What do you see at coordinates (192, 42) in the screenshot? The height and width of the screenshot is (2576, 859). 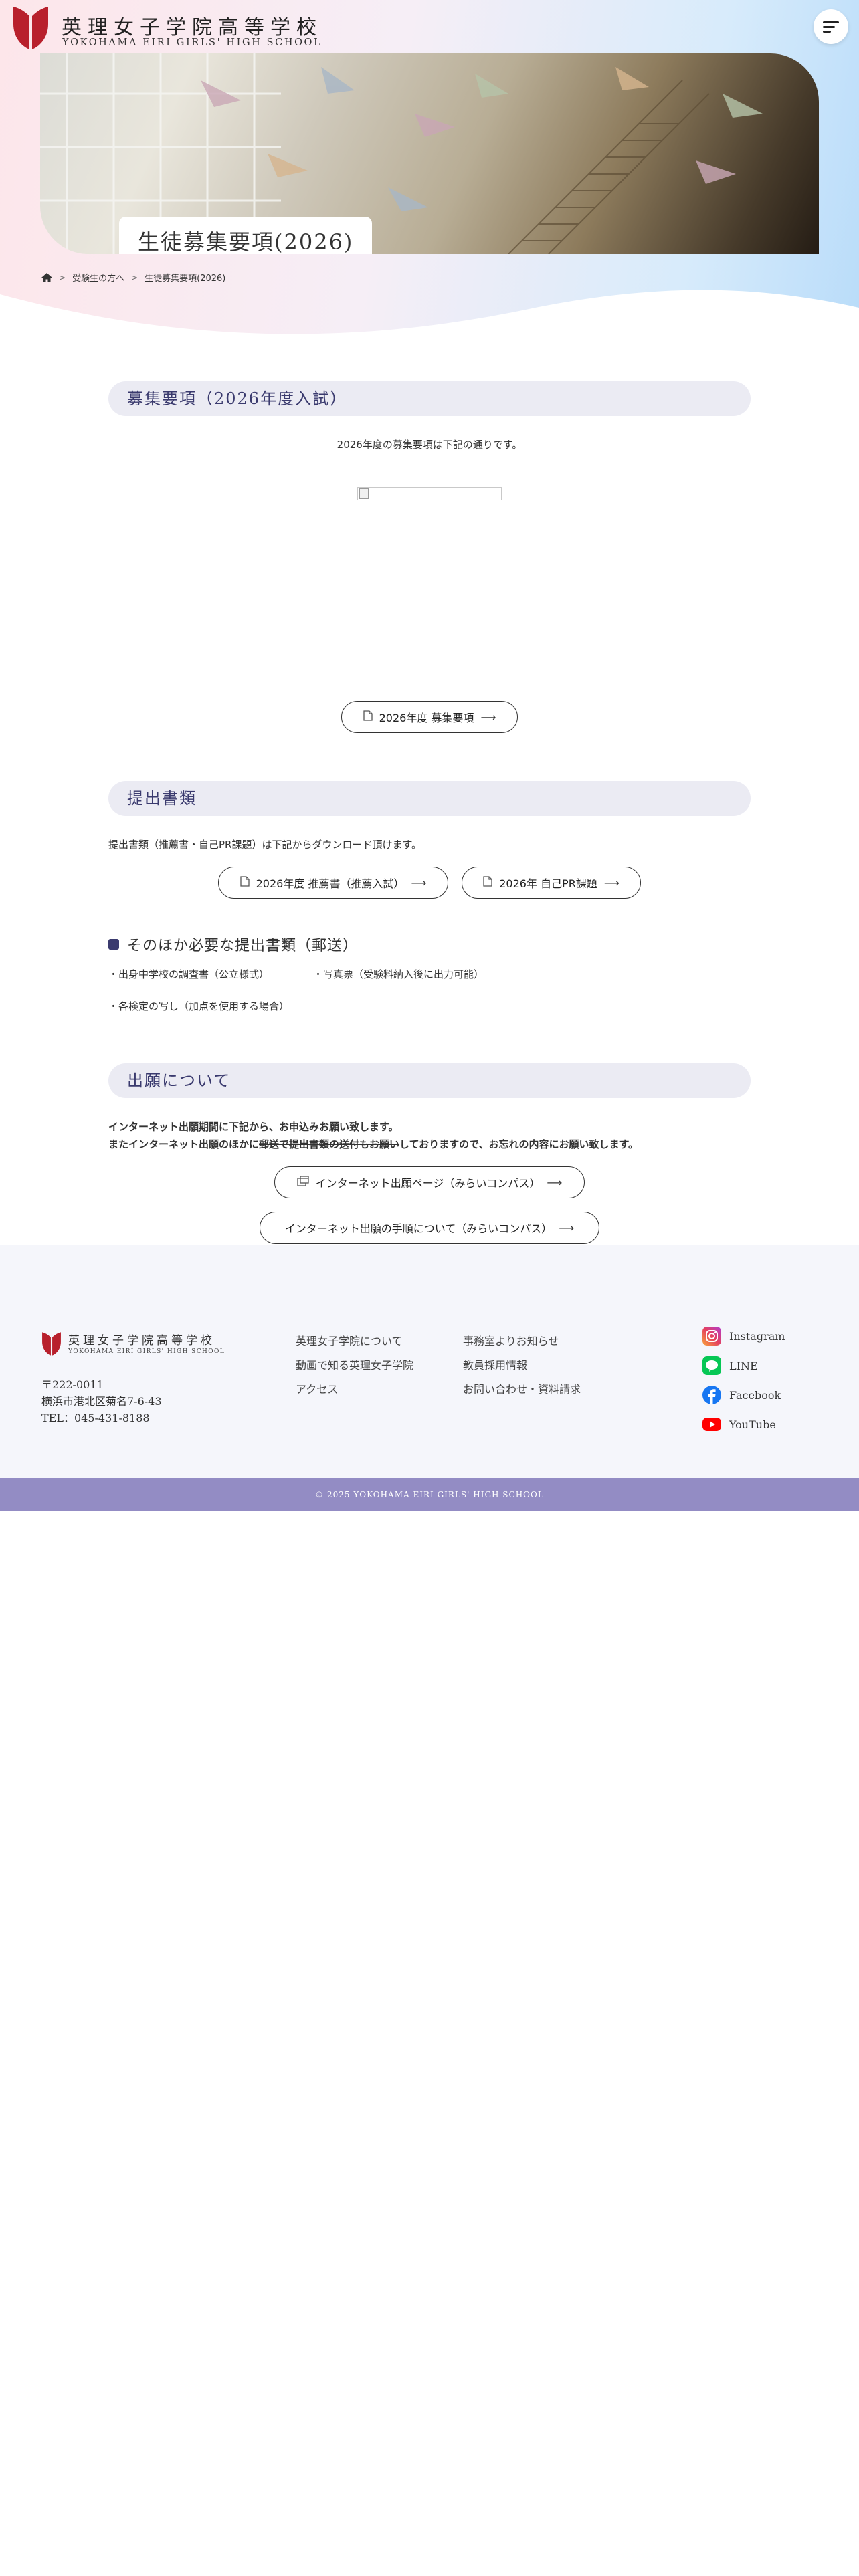 I see `logo-text-en: YOKOHAMA EIRI GIRLS' HIGH SCHOOL` at bounding box center [192, 42].